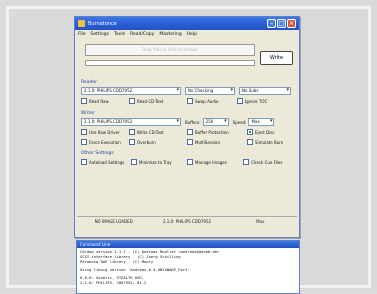 The width and height of the screenshot is (377, 294). Describe the element at coordinates (261, 132) in the screenshot. I see `eject-disc-checkbox: Eject Disc` at that location.